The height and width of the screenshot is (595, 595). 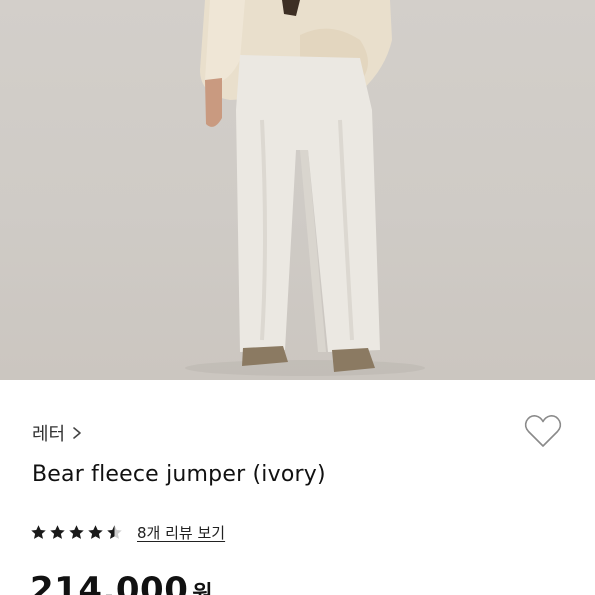 I want to click on wishlist-button, so click(x=543, y=431).